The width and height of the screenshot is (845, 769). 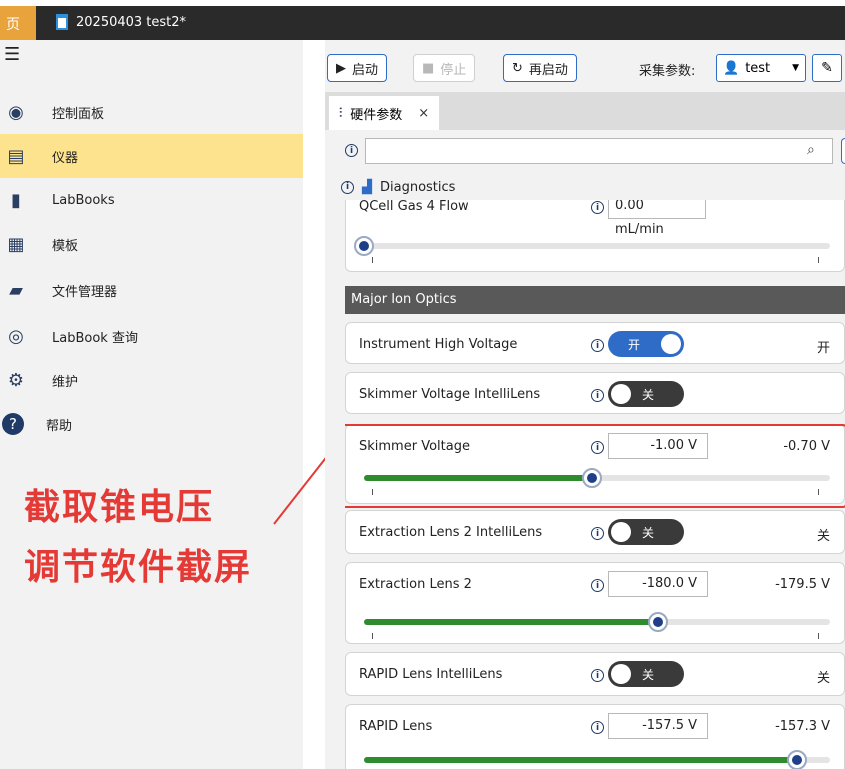 What do you see at coordinates (415, 584) in the screenshot?
I see `param-name: Extraction Lens 2` at bounding box center [415, 584].